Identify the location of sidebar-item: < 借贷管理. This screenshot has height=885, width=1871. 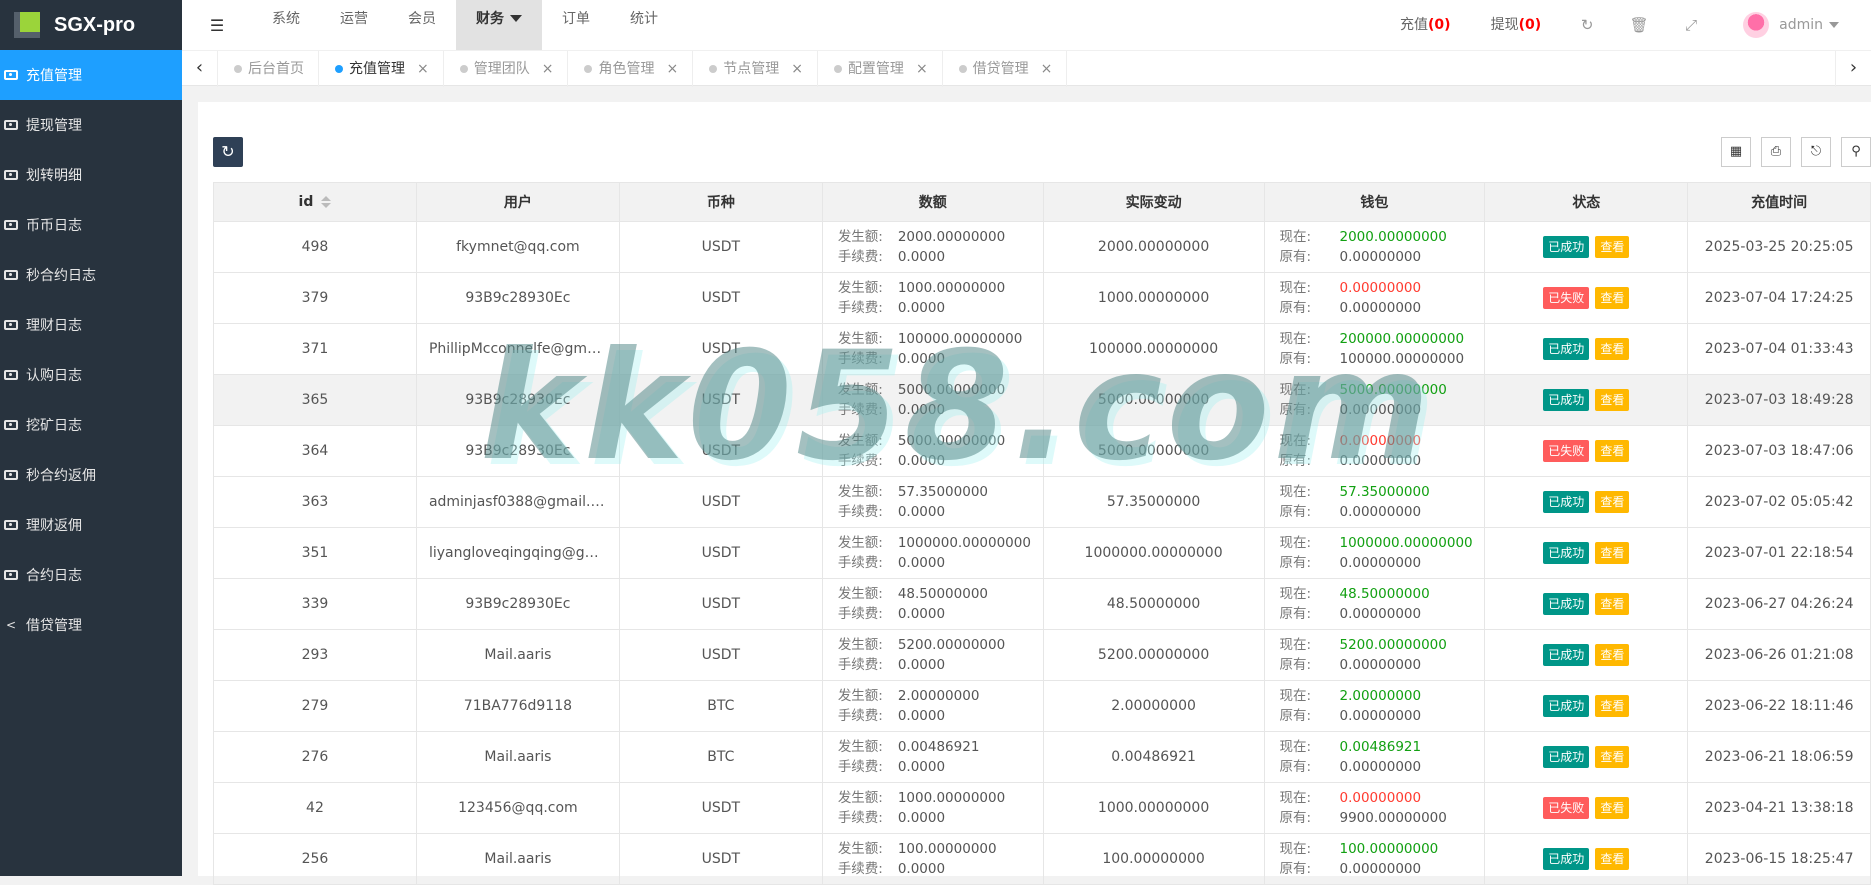
(91, 625).